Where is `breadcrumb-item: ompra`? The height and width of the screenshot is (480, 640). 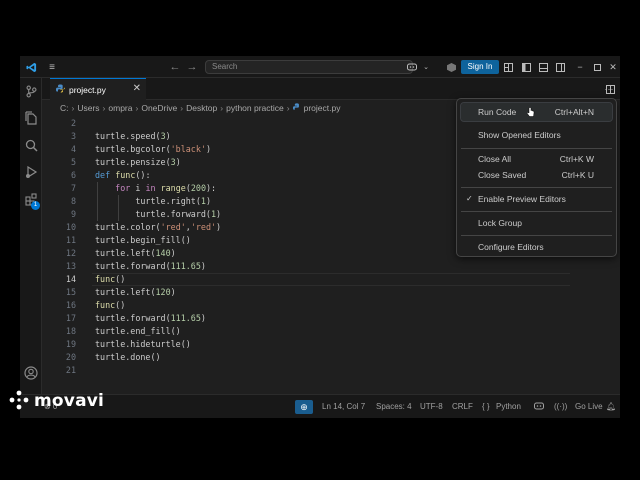
breadcrumb-item: ompra is located at coordinates (120, 108).